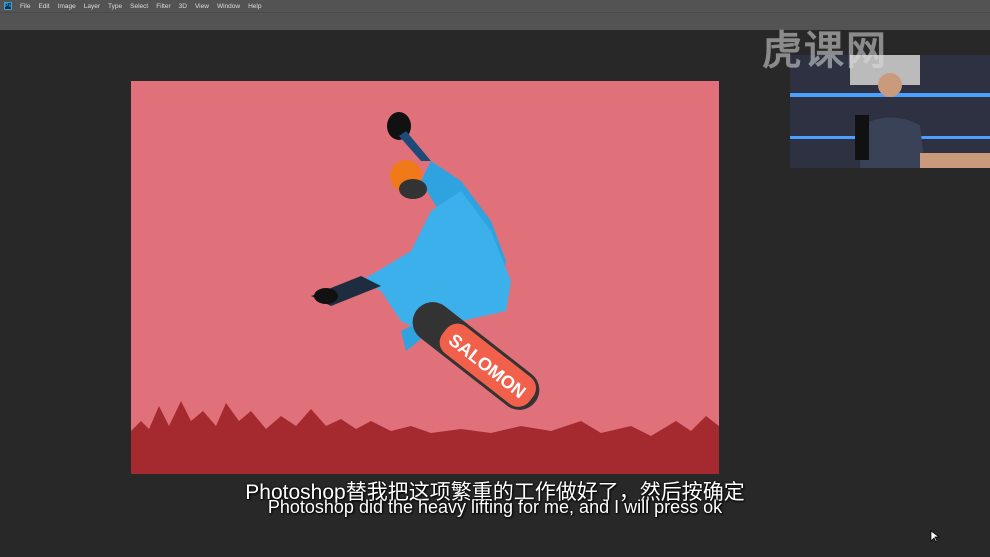 This screenshot has height=557, width=990. I want to click on menu-view: View, so click(202, 6).